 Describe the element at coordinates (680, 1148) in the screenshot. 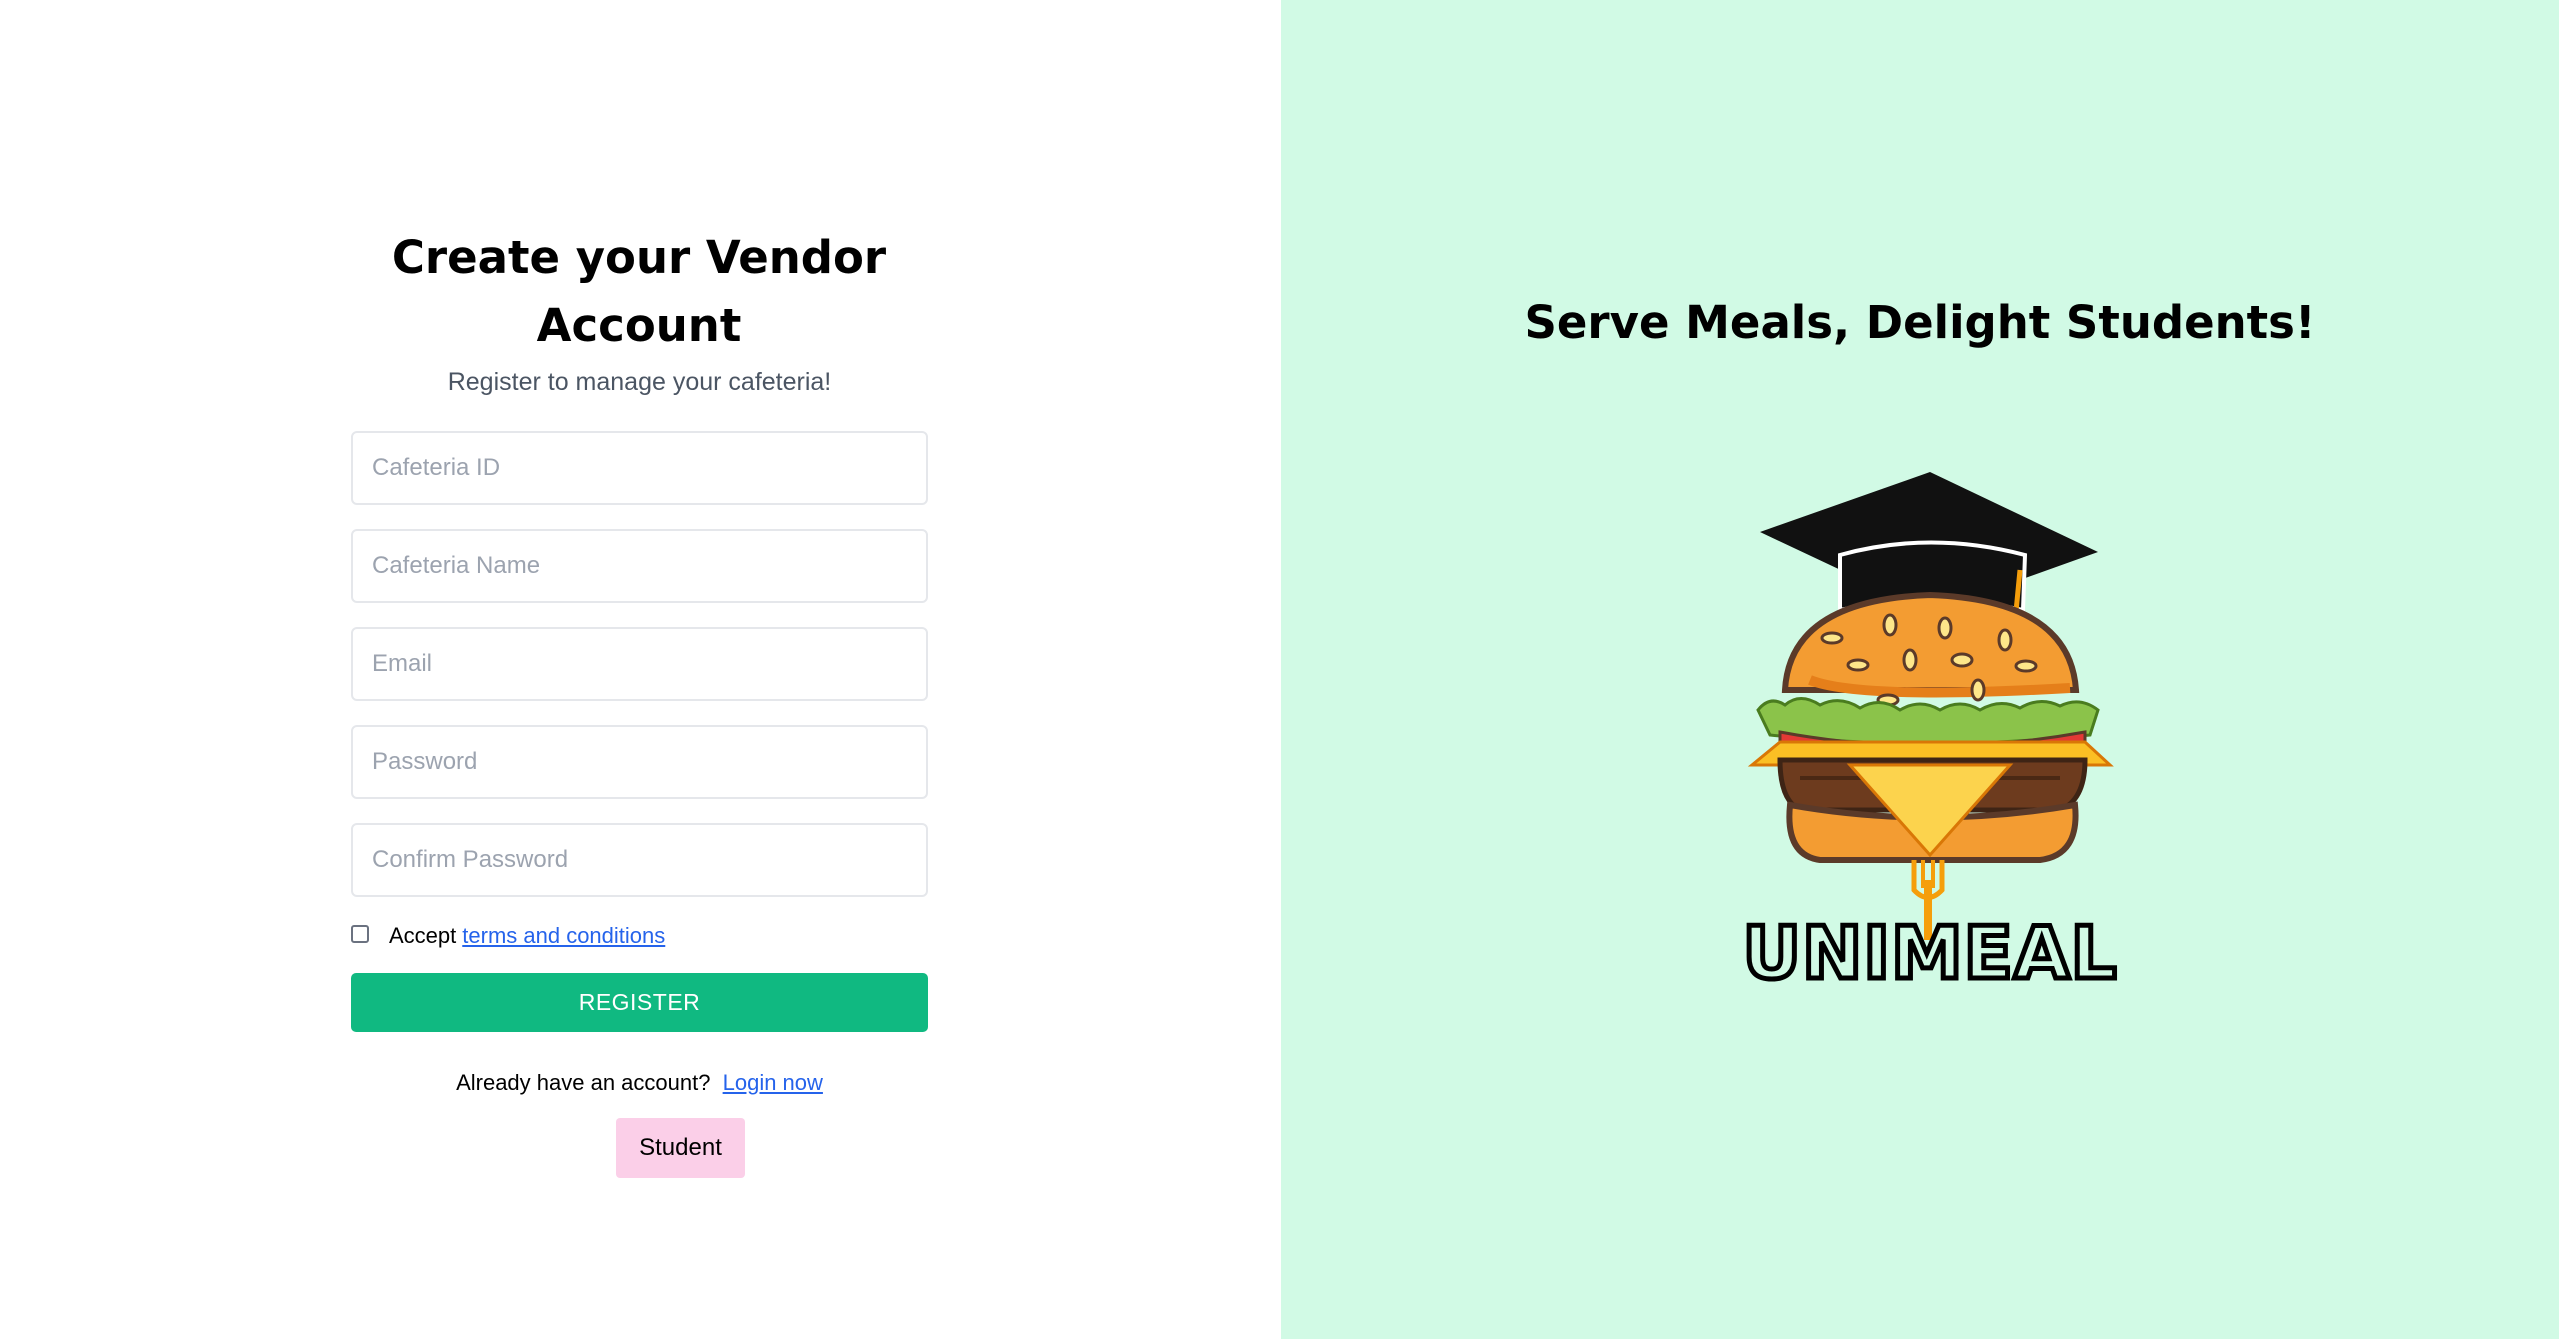

I see `student-button: Student` at that location.